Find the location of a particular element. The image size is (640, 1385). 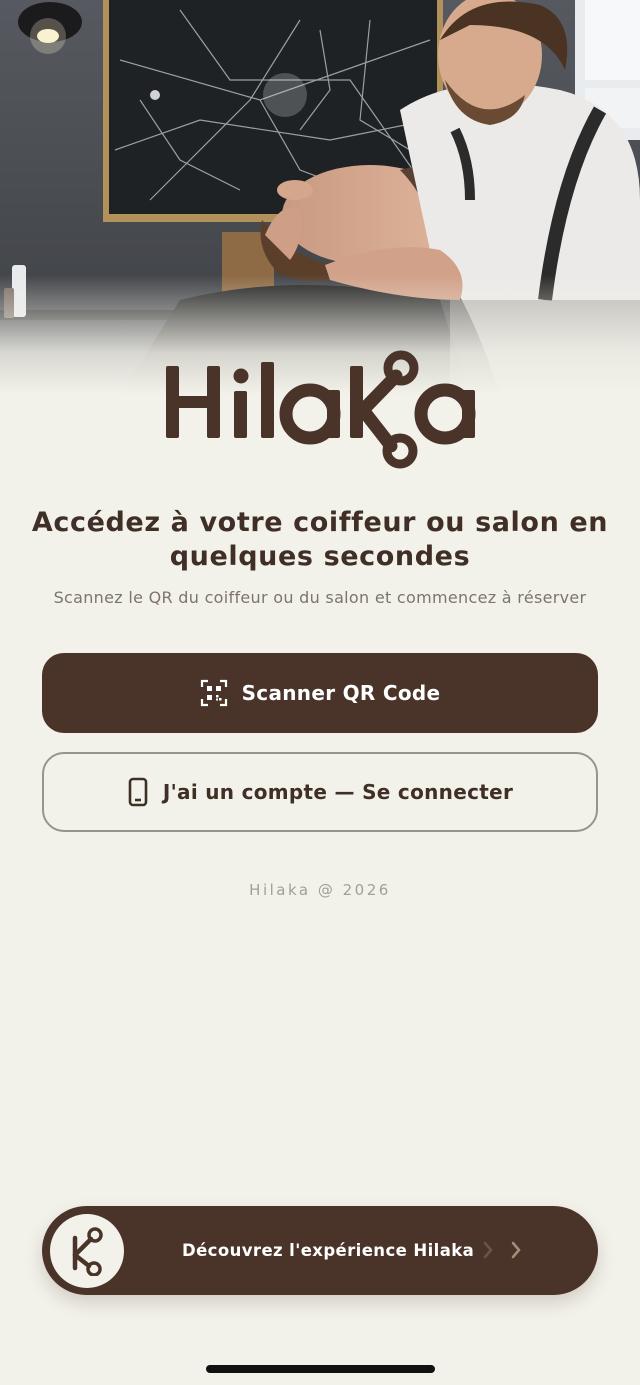

hilaka-monogram-icon is located at coordinates (87, 1251).